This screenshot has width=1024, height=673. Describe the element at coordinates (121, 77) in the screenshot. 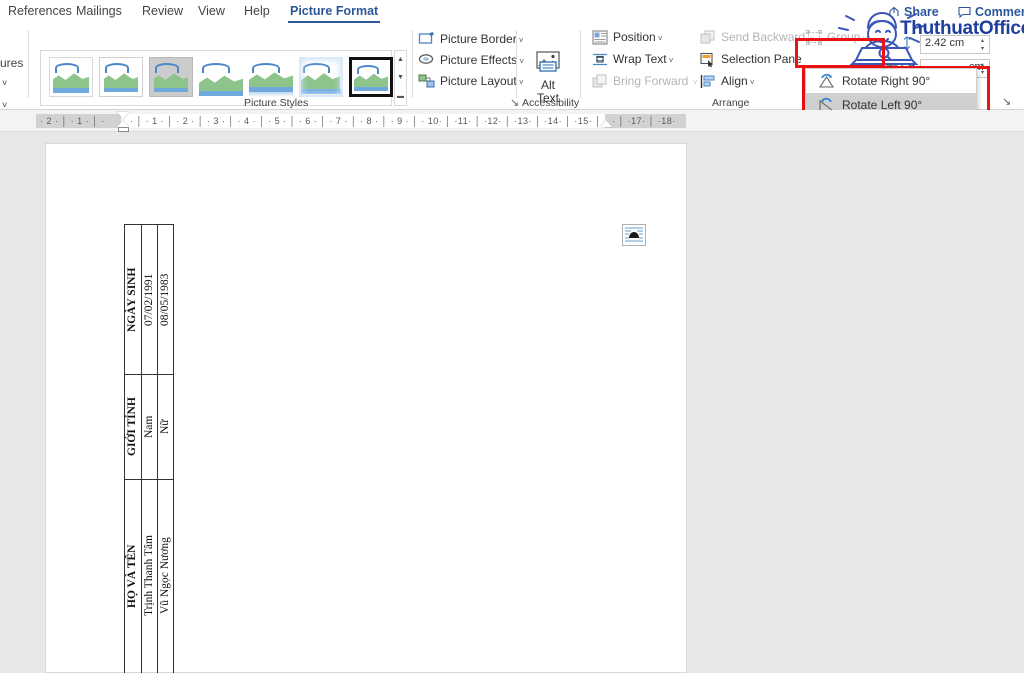

I see `picture-style-beveled-matte-white` at that location.